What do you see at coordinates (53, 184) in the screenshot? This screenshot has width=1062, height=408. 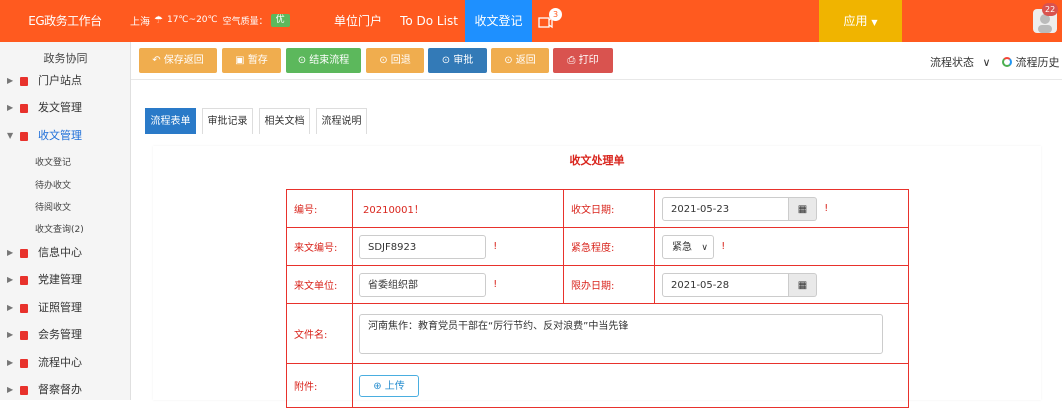 I see `sidebar-subitem-pending: 待办收文` at bounding box center [53, 184].